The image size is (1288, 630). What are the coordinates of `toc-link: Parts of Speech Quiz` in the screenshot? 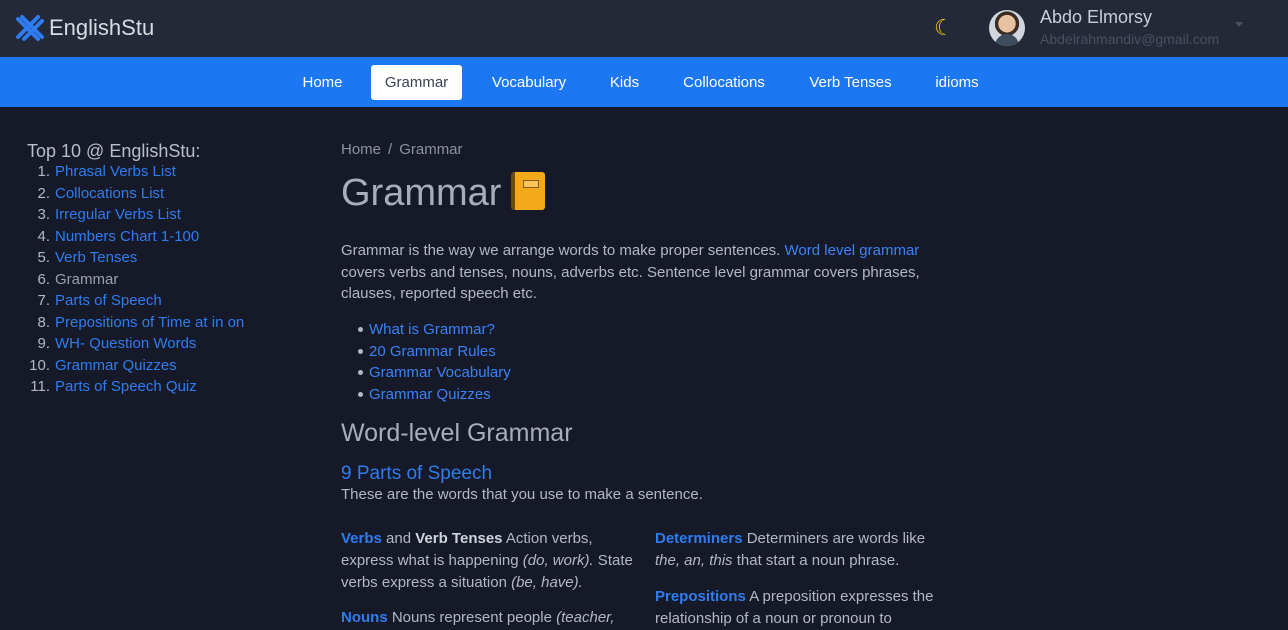 It's located at (126, 386).